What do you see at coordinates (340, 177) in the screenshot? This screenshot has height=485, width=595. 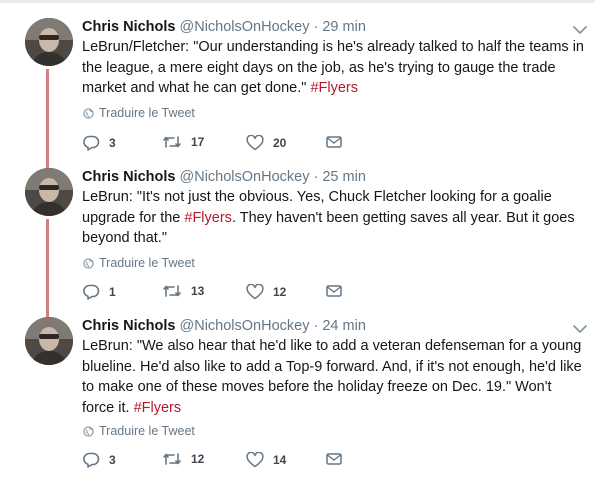 I see `timestamp: · 25 min` at bounding box center [340, 177].